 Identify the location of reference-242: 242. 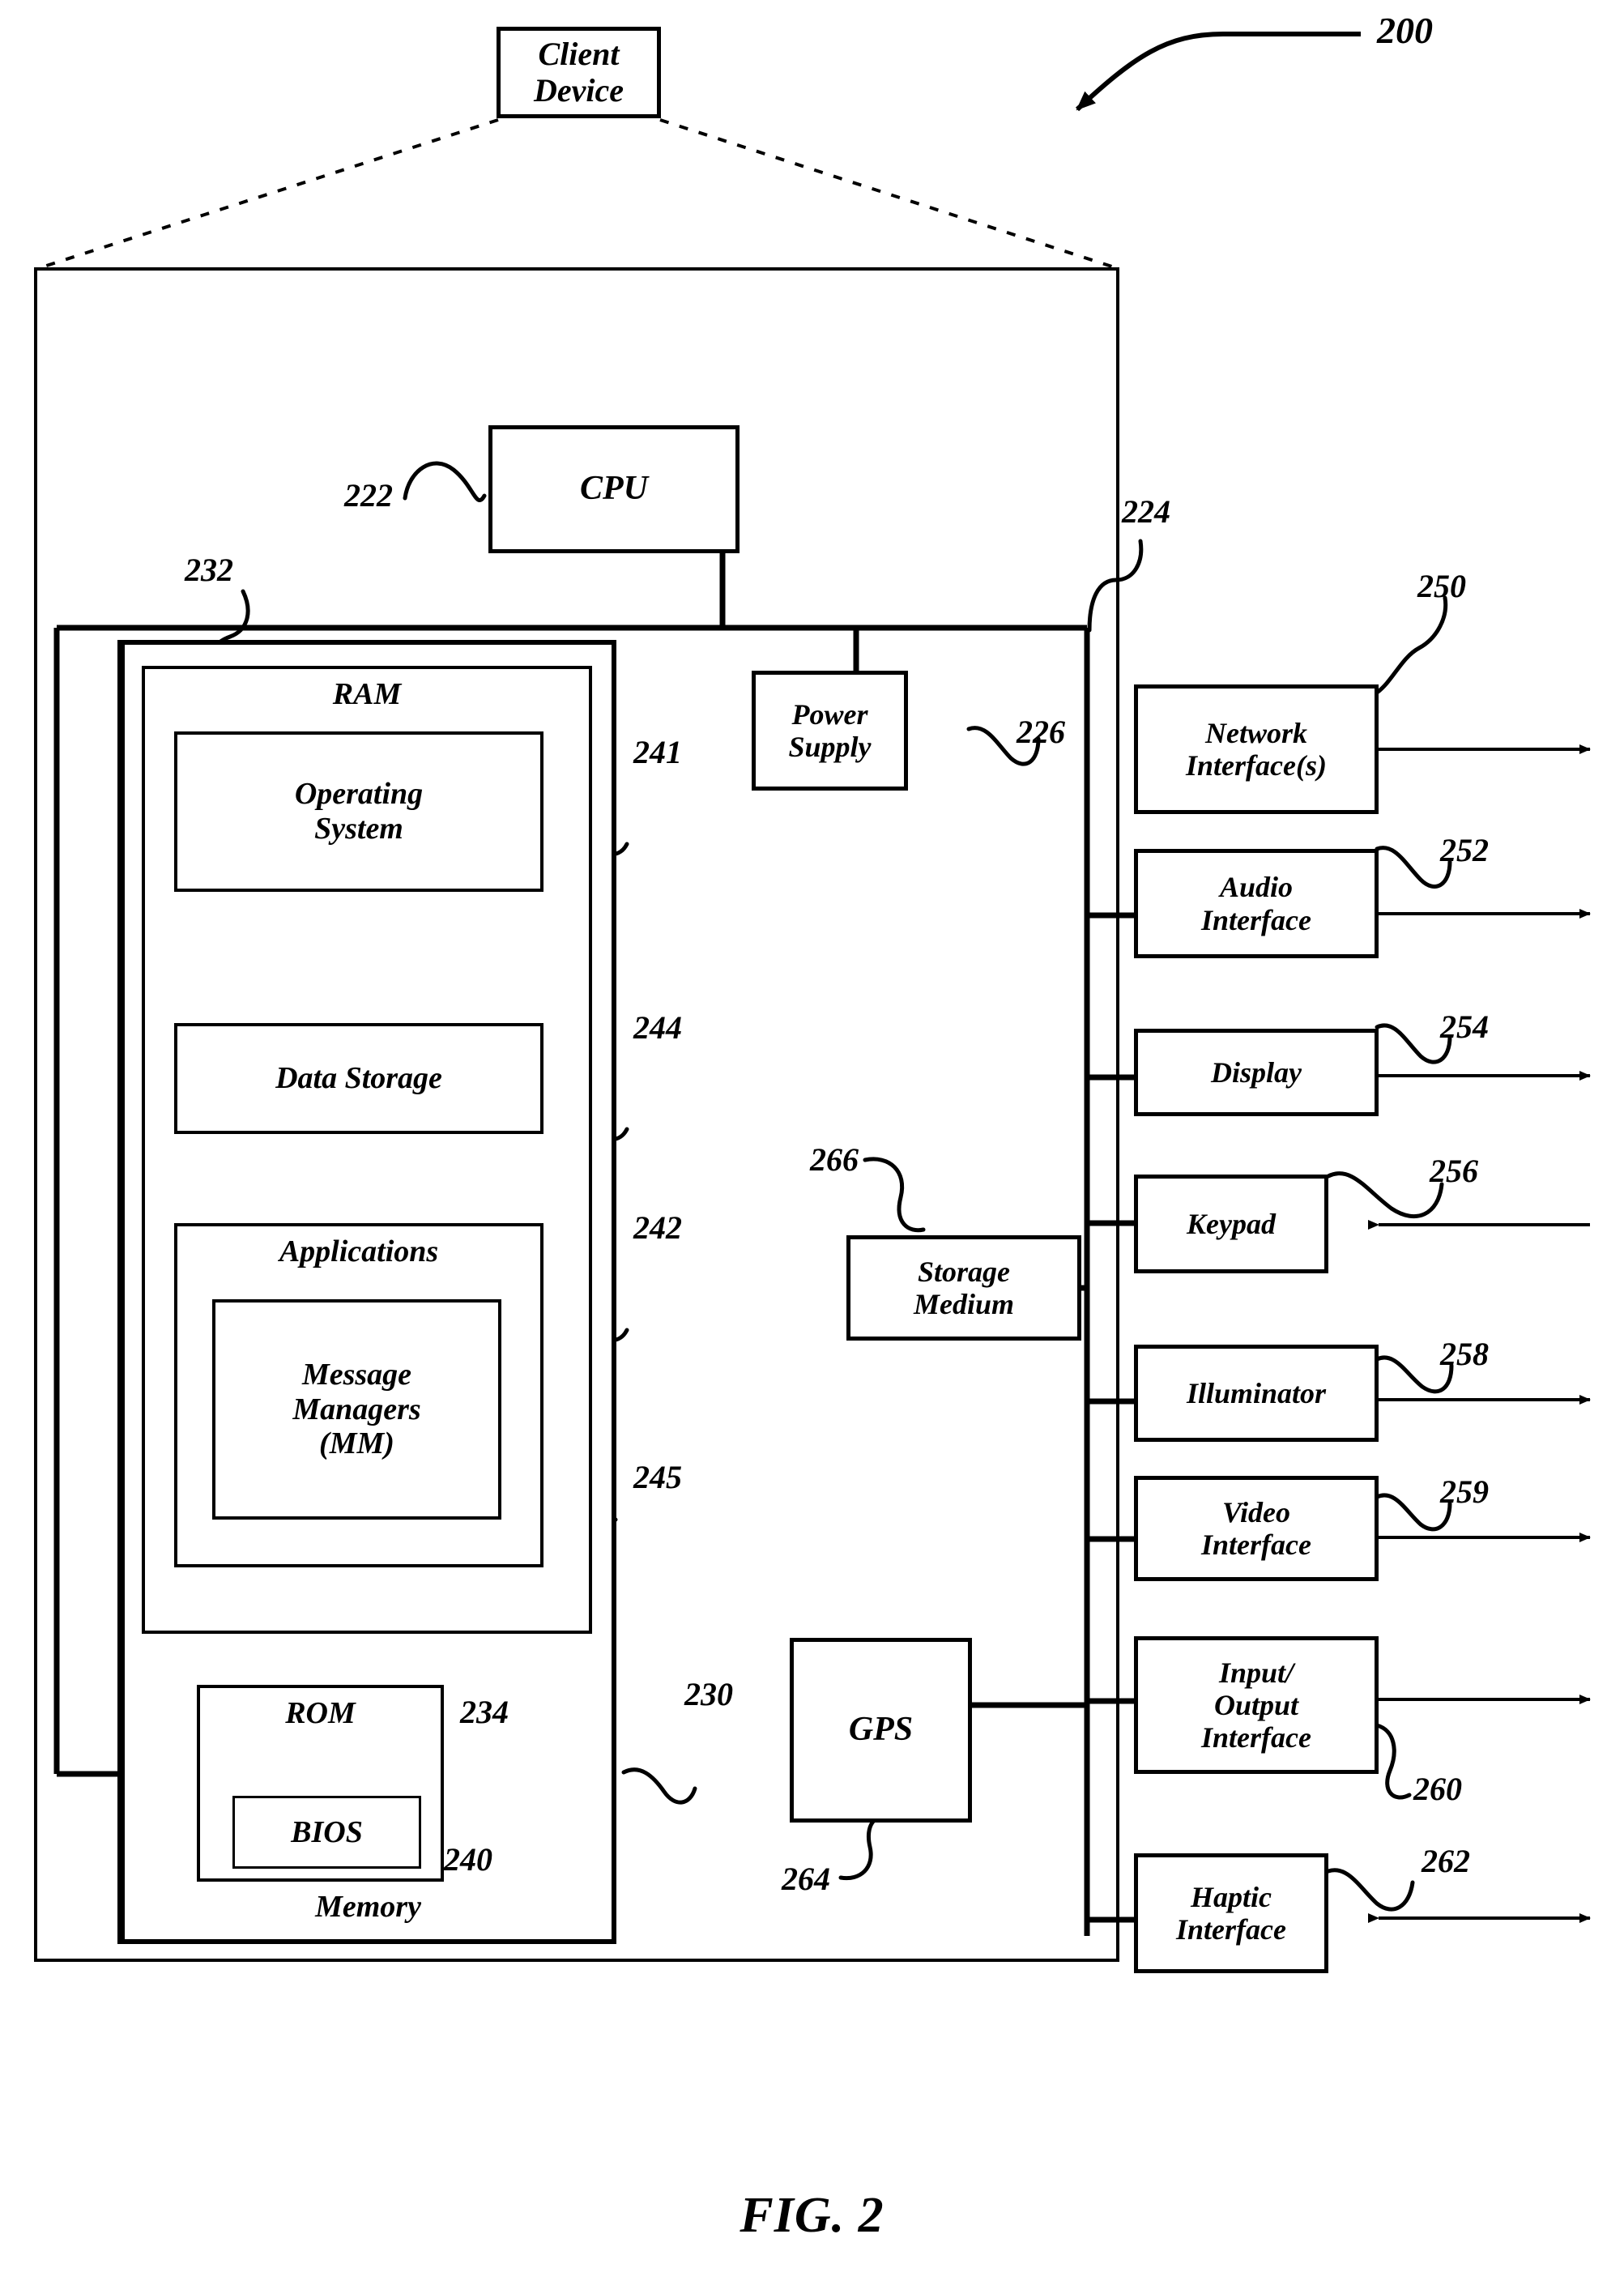
(657, 1227).